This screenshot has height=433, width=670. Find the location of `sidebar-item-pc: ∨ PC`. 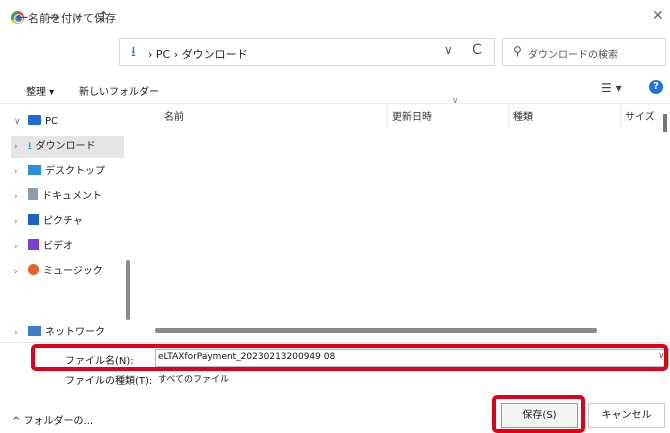

sidebar-item-pc: ∨ PC is located at coordinates (72, 122).